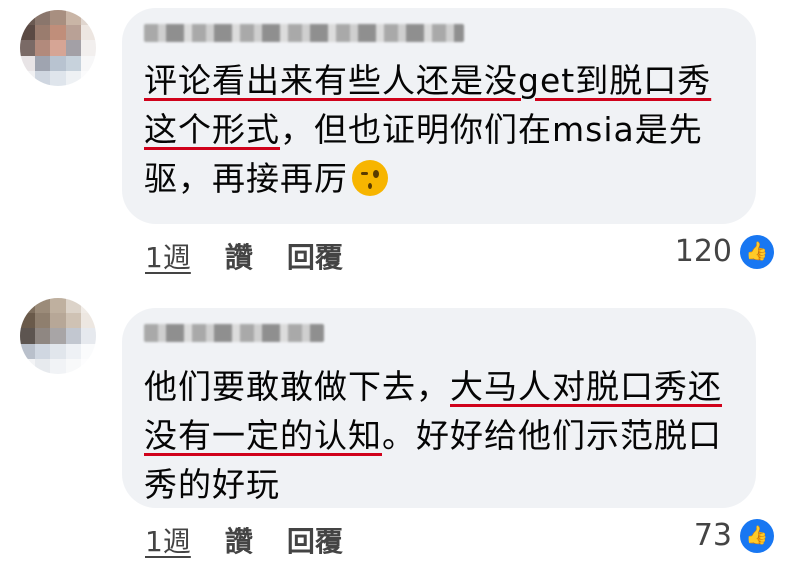  What do you see at coordinates (703, 251) in the screenshot?
I see `reaction-count: 120` at bounding box center [703, 251].